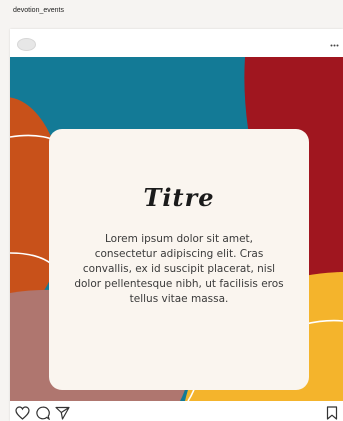 Image resolution: width=343 pixels, height=421 pixels. Describe the element at coordinates (176, 43) in the screenshot. I see `post-header` at that location.